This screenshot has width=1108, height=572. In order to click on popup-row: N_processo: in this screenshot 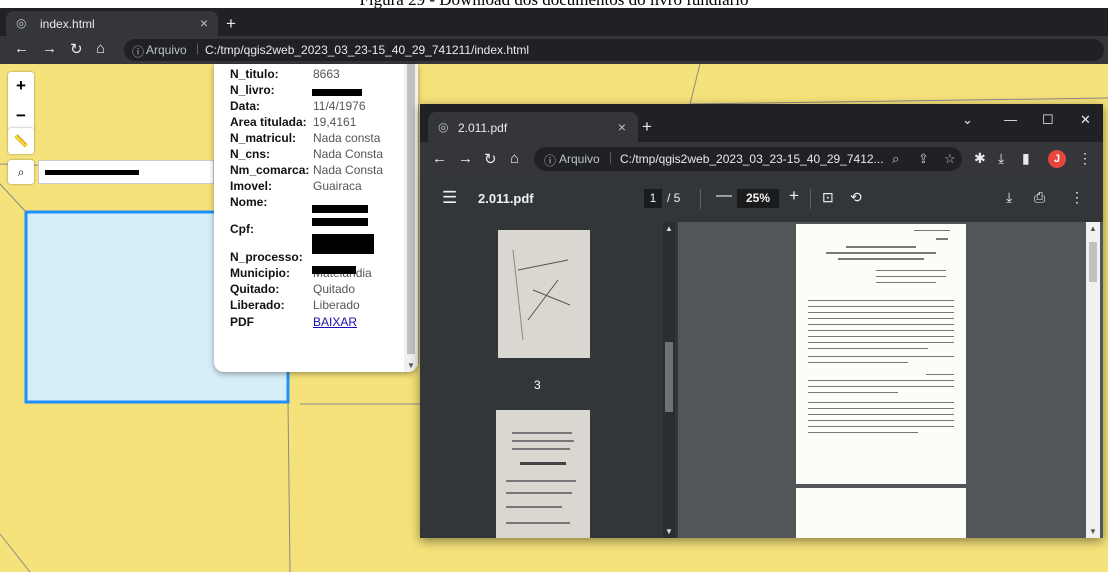, I will do `click(266, 257)`.